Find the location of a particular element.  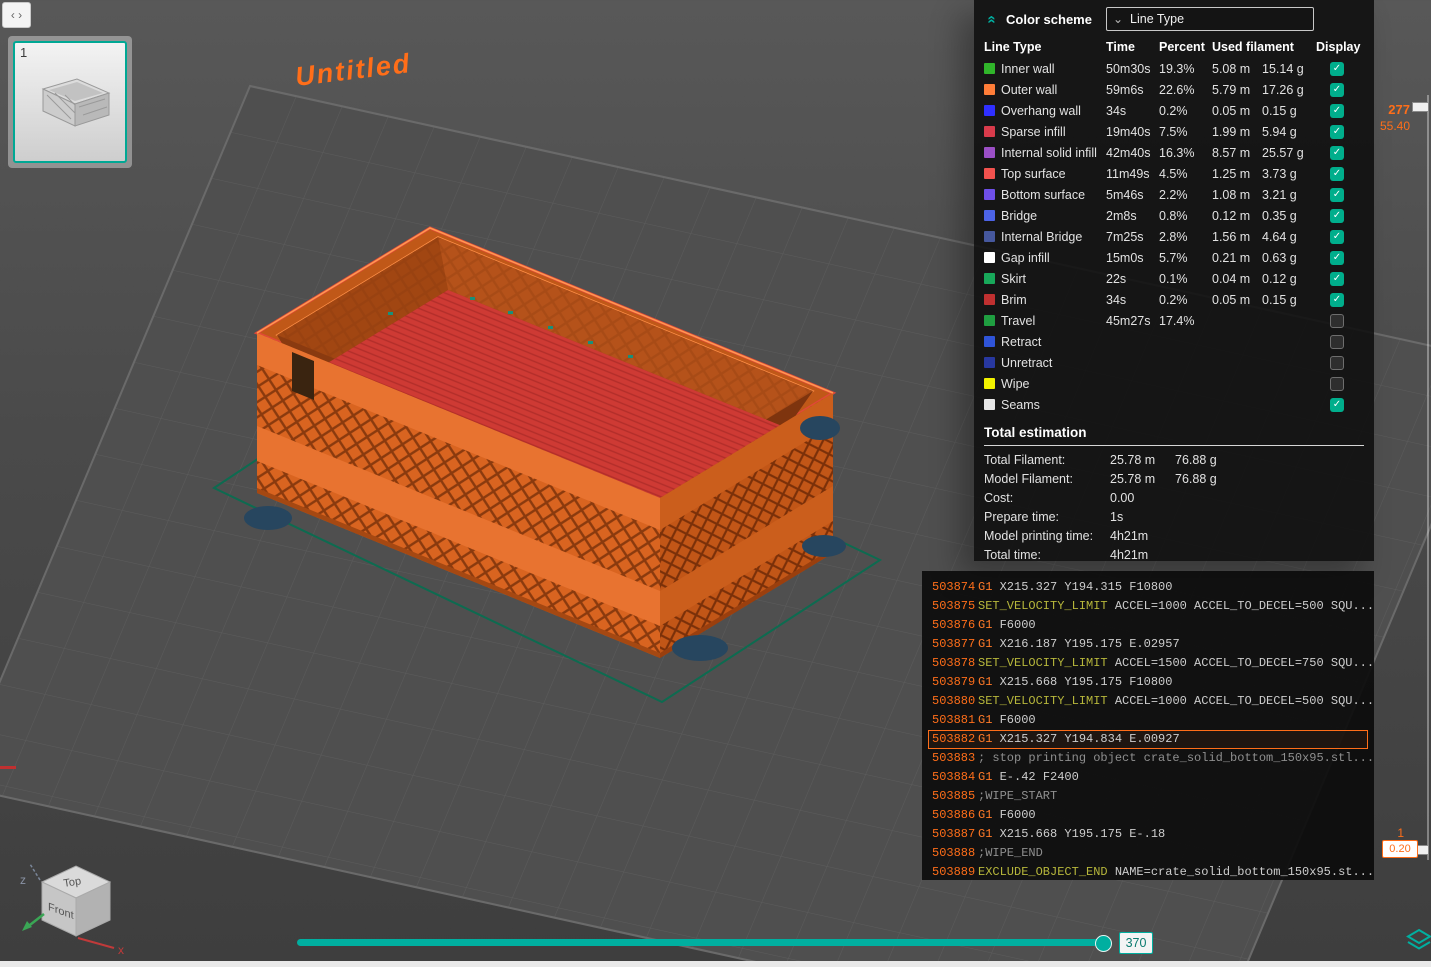

view-type-dropdown: ⌄ Line Type is located at coordinates (1209, 19).